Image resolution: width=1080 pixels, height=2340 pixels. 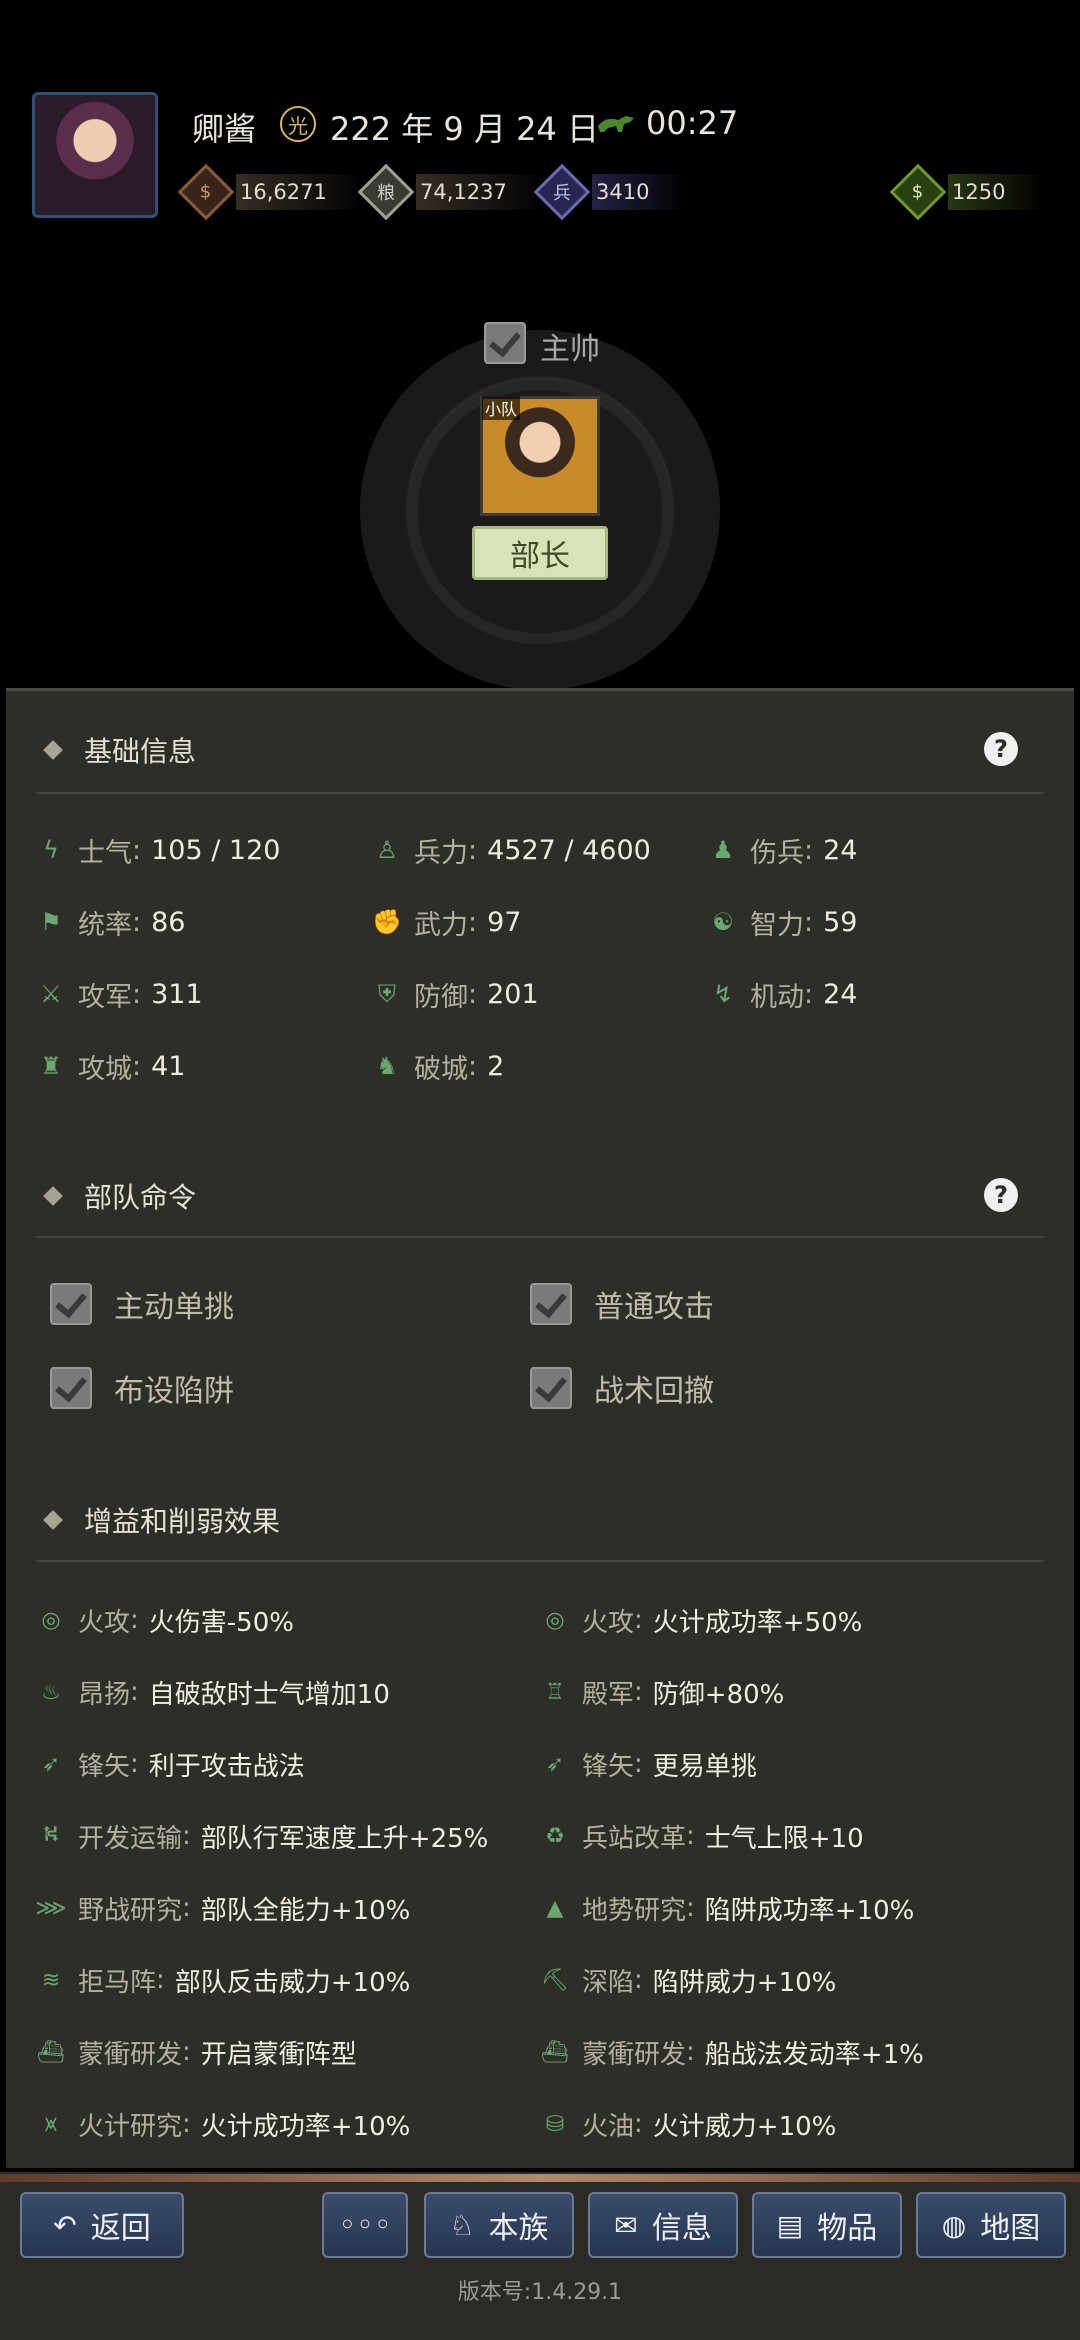 I want to click on commander-label: 主帅, so click(x=570, y=349).